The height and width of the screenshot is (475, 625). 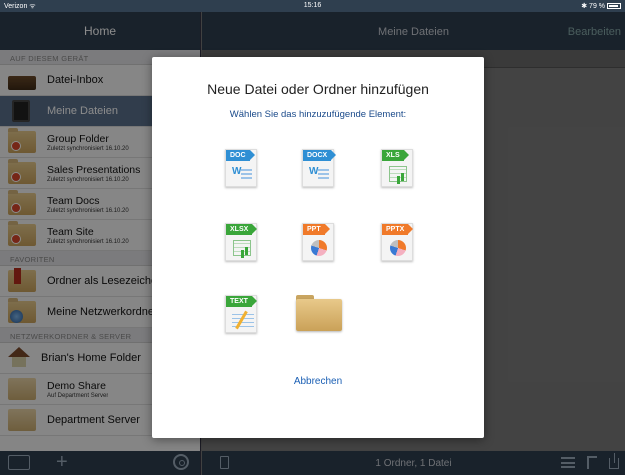 I want to click on battery-indicator: ✱ 79 %, so click(x=601, y=6).